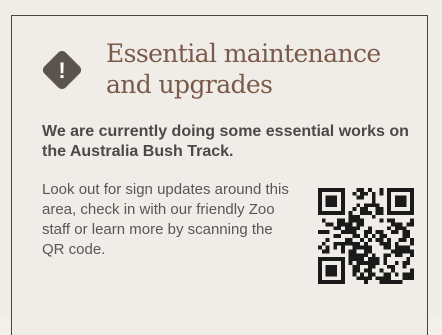 The image size is (442, 335). What do you see at coordinates (243, 69) in the screenshot?
I see `notice-title: Essential maintenance and upgrades` at bounding box center [243, 69].